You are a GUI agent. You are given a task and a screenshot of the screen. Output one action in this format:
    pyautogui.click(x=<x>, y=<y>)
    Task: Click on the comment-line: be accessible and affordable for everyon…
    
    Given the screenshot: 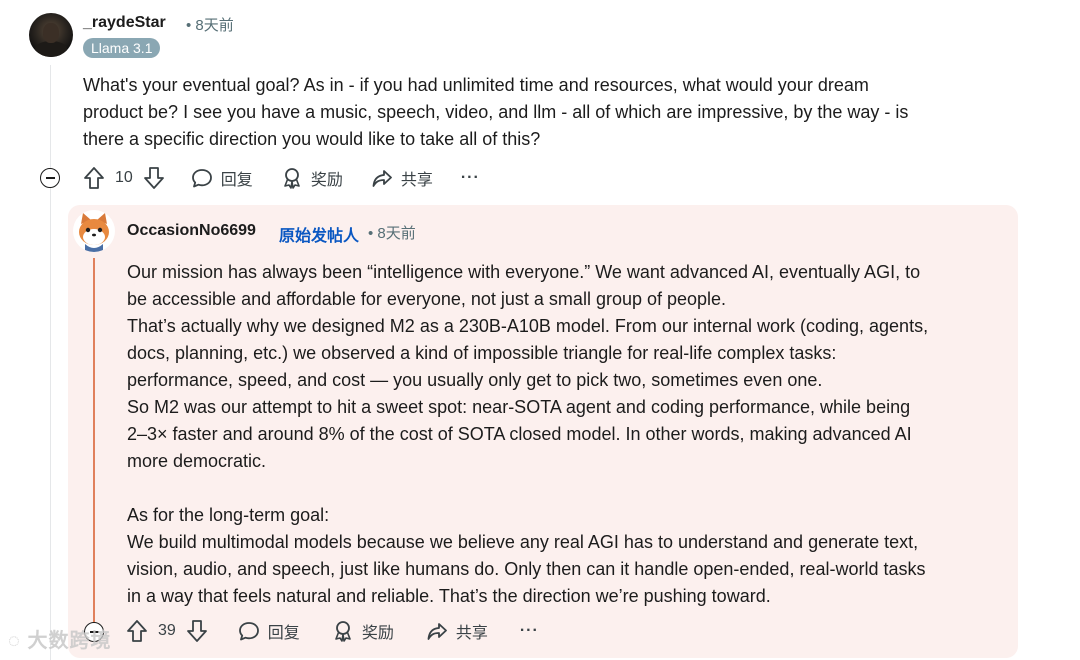 What is the action you would take?
    pyautogui.click(x=427, y=299)
    